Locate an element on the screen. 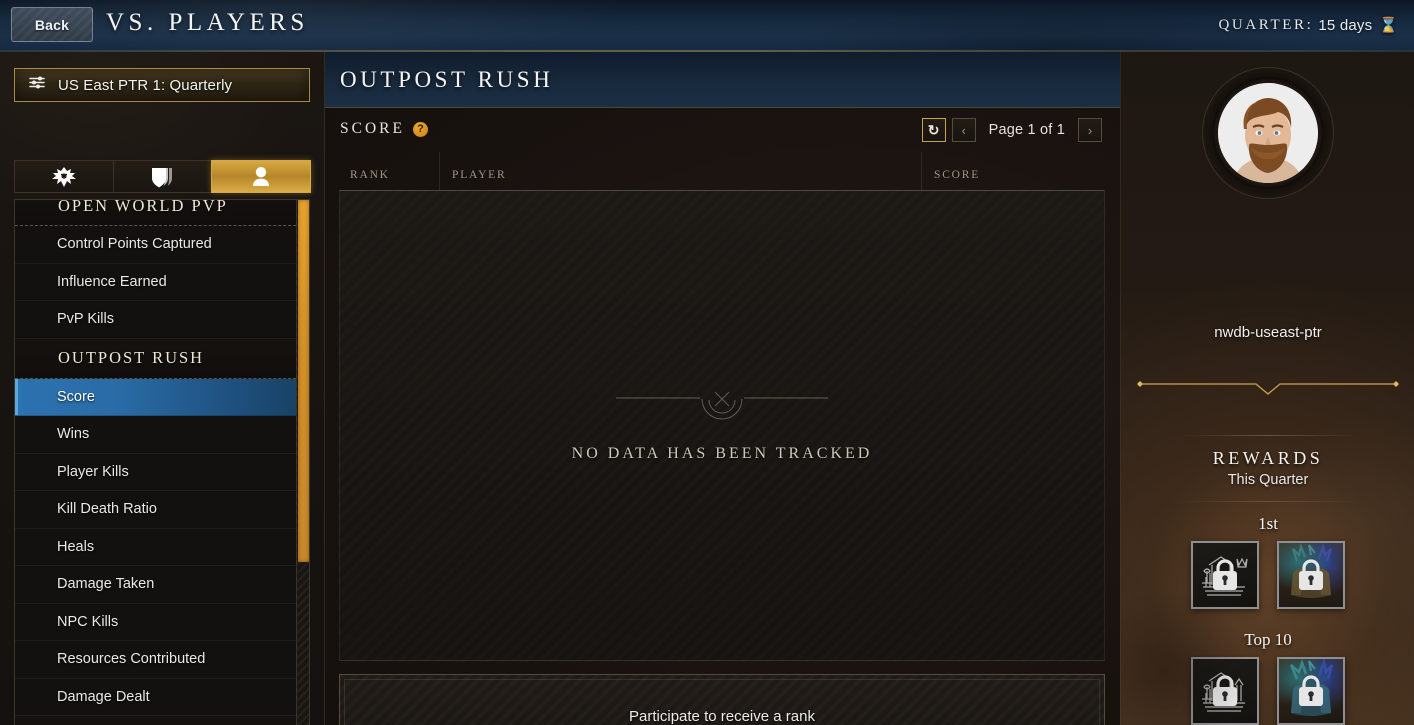 The height and width of the screenshot is (725, 1414). stat-name-text: SCORE is located at coordinates (372, 128).